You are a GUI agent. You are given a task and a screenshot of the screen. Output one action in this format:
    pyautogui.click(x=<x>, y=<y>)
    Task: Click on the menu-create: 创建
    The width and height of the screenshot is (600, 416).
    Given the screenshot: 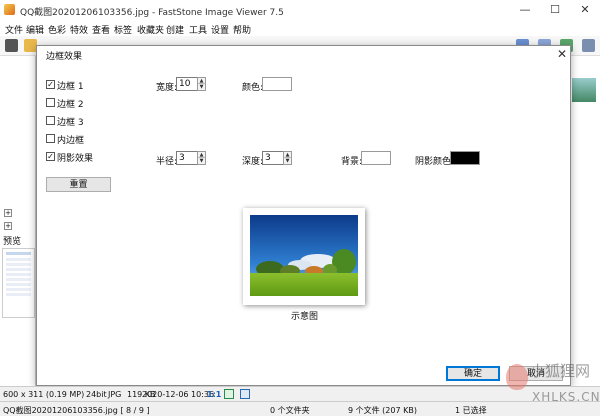 What is the action you would take?
    pyautogui.click(x=175, y=29)
    